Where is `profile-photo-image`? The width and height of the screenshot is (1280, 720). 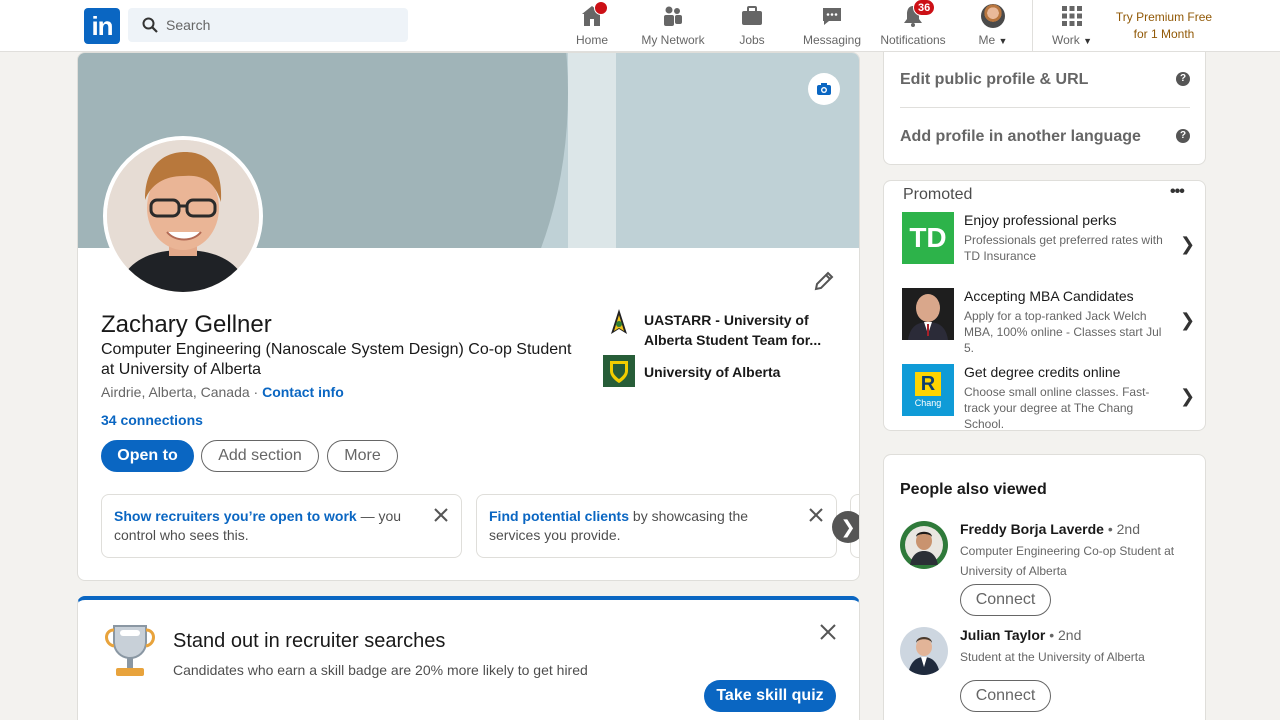 profile-photo-image is located at coordinates (183, 216).